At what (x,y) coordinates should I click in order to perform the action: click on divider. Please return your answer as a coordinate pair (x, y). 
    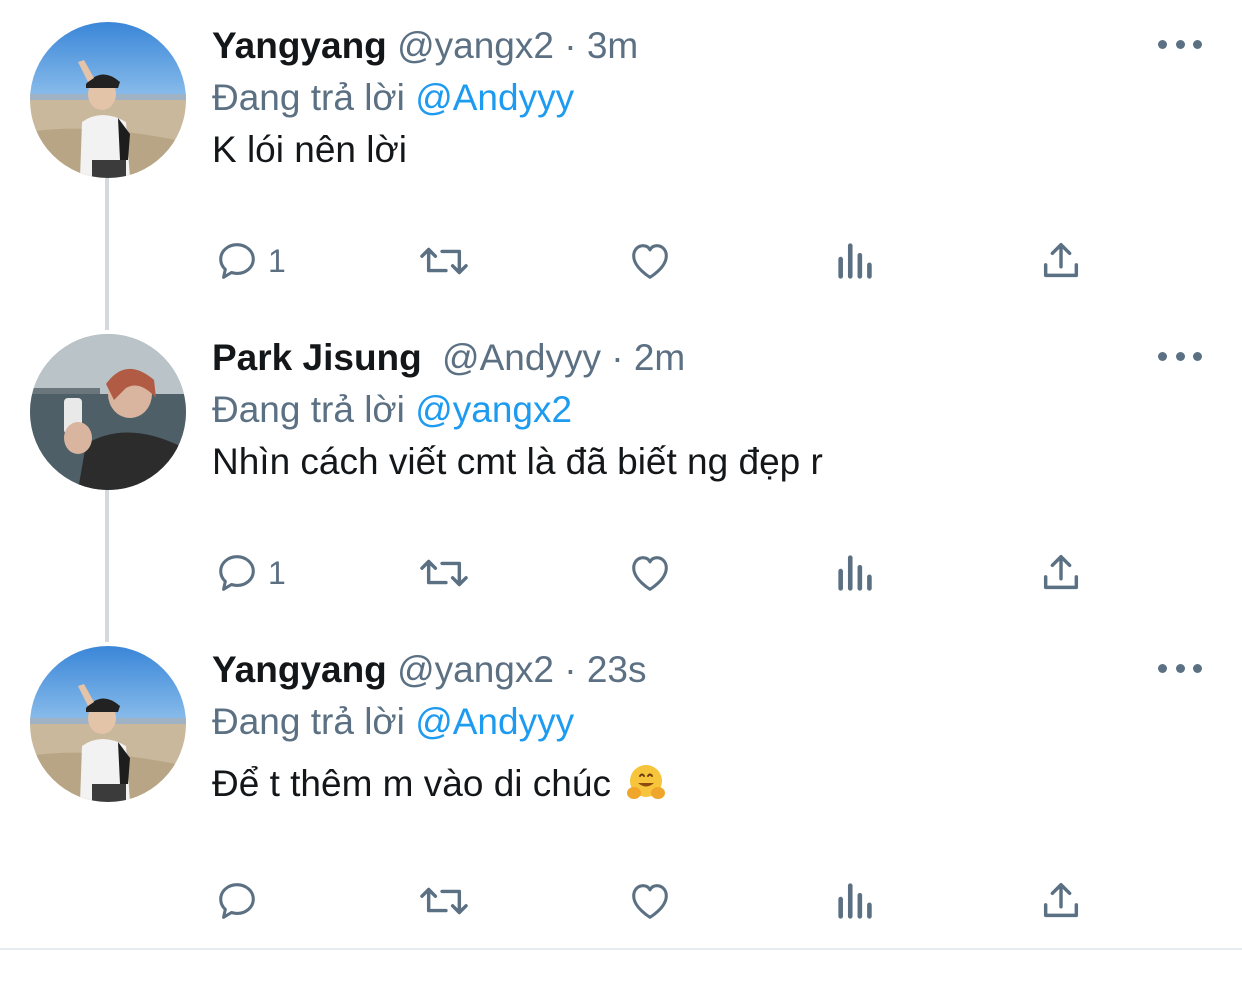
    Looking at the image, I should click on (621, 949).